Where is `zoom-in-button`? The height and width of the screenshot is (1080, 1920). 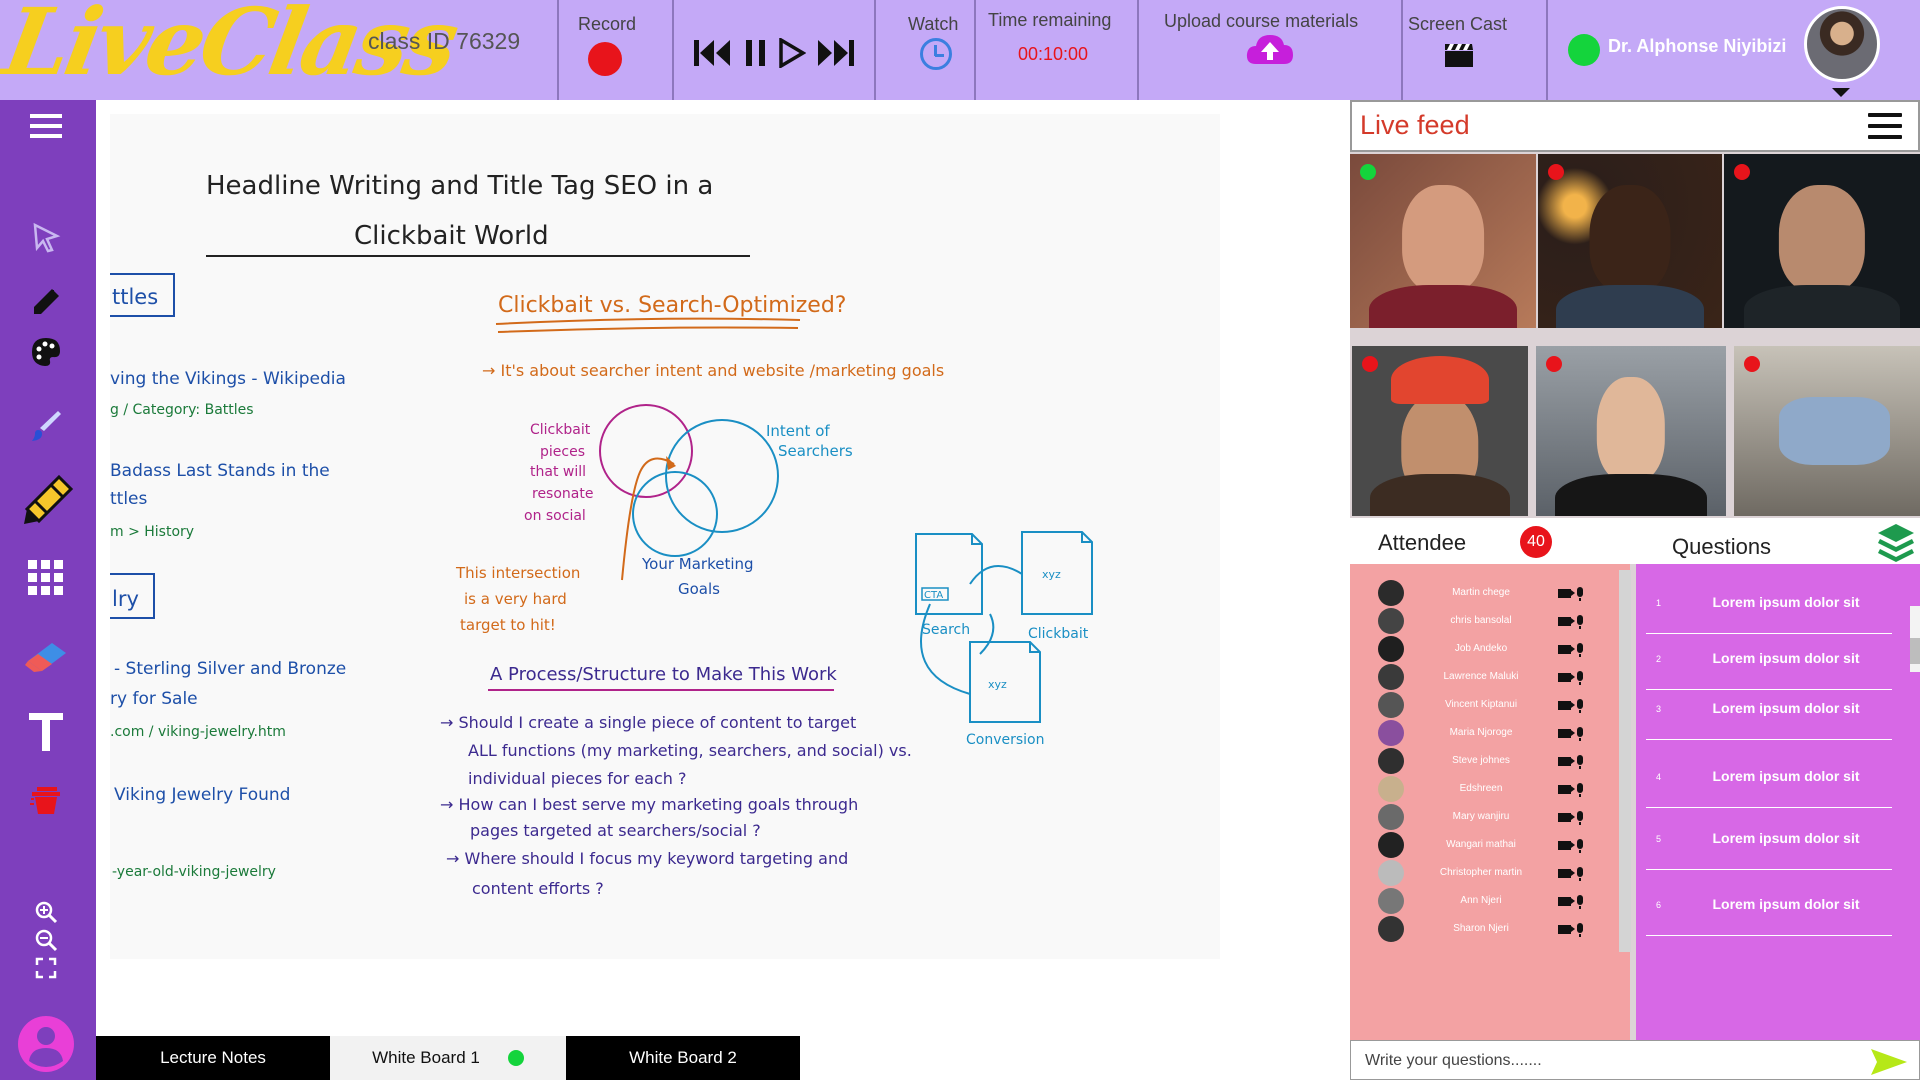 zoom-in-button is located at coordinates (46, 912).